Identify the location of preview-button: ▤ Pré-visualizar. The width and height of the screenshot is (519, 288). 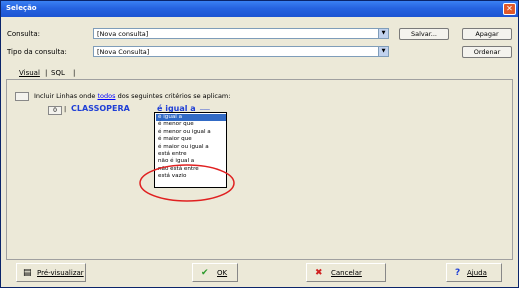
(51, 272).